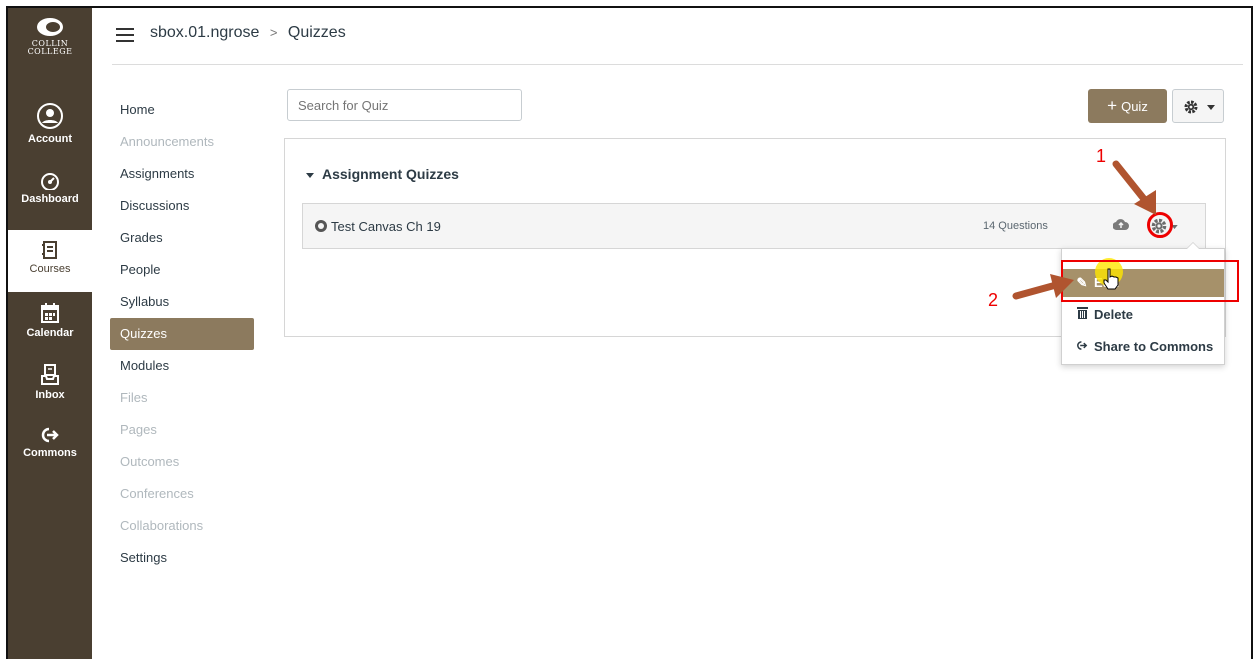 The width and height of the screenshot is (1257, 659). I want to click on global-nav-dashboard: Dashboard, so click(50, 188).